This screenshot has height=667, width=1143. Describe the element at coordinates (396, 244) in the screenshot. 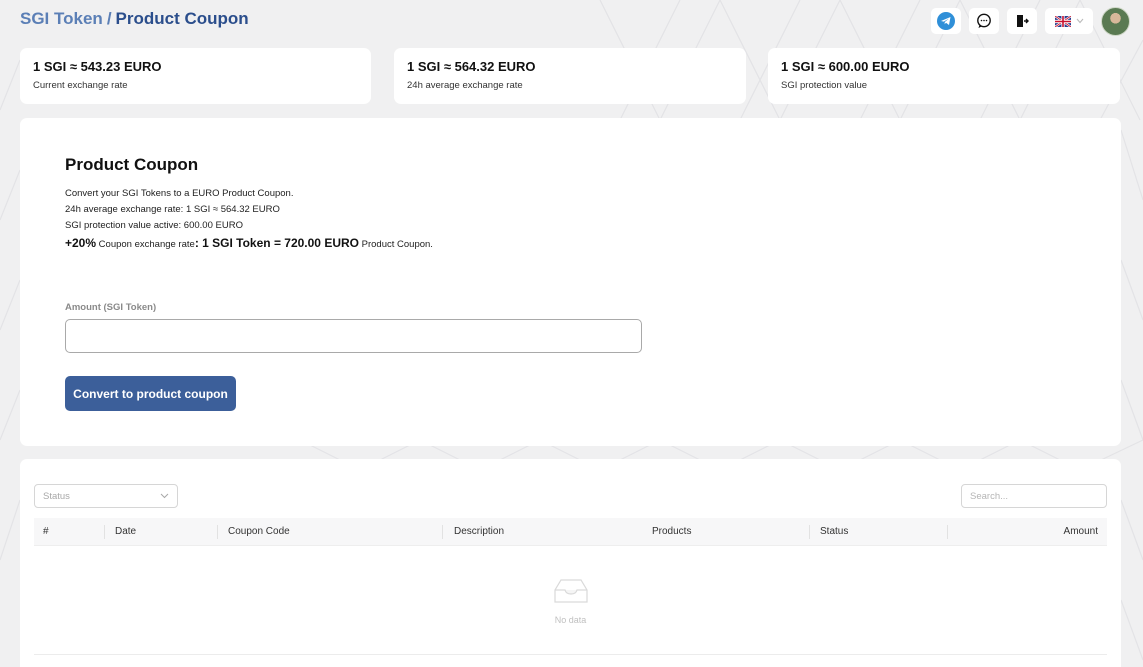

I see `bonus-suffix: Product Coupon.` at that location.